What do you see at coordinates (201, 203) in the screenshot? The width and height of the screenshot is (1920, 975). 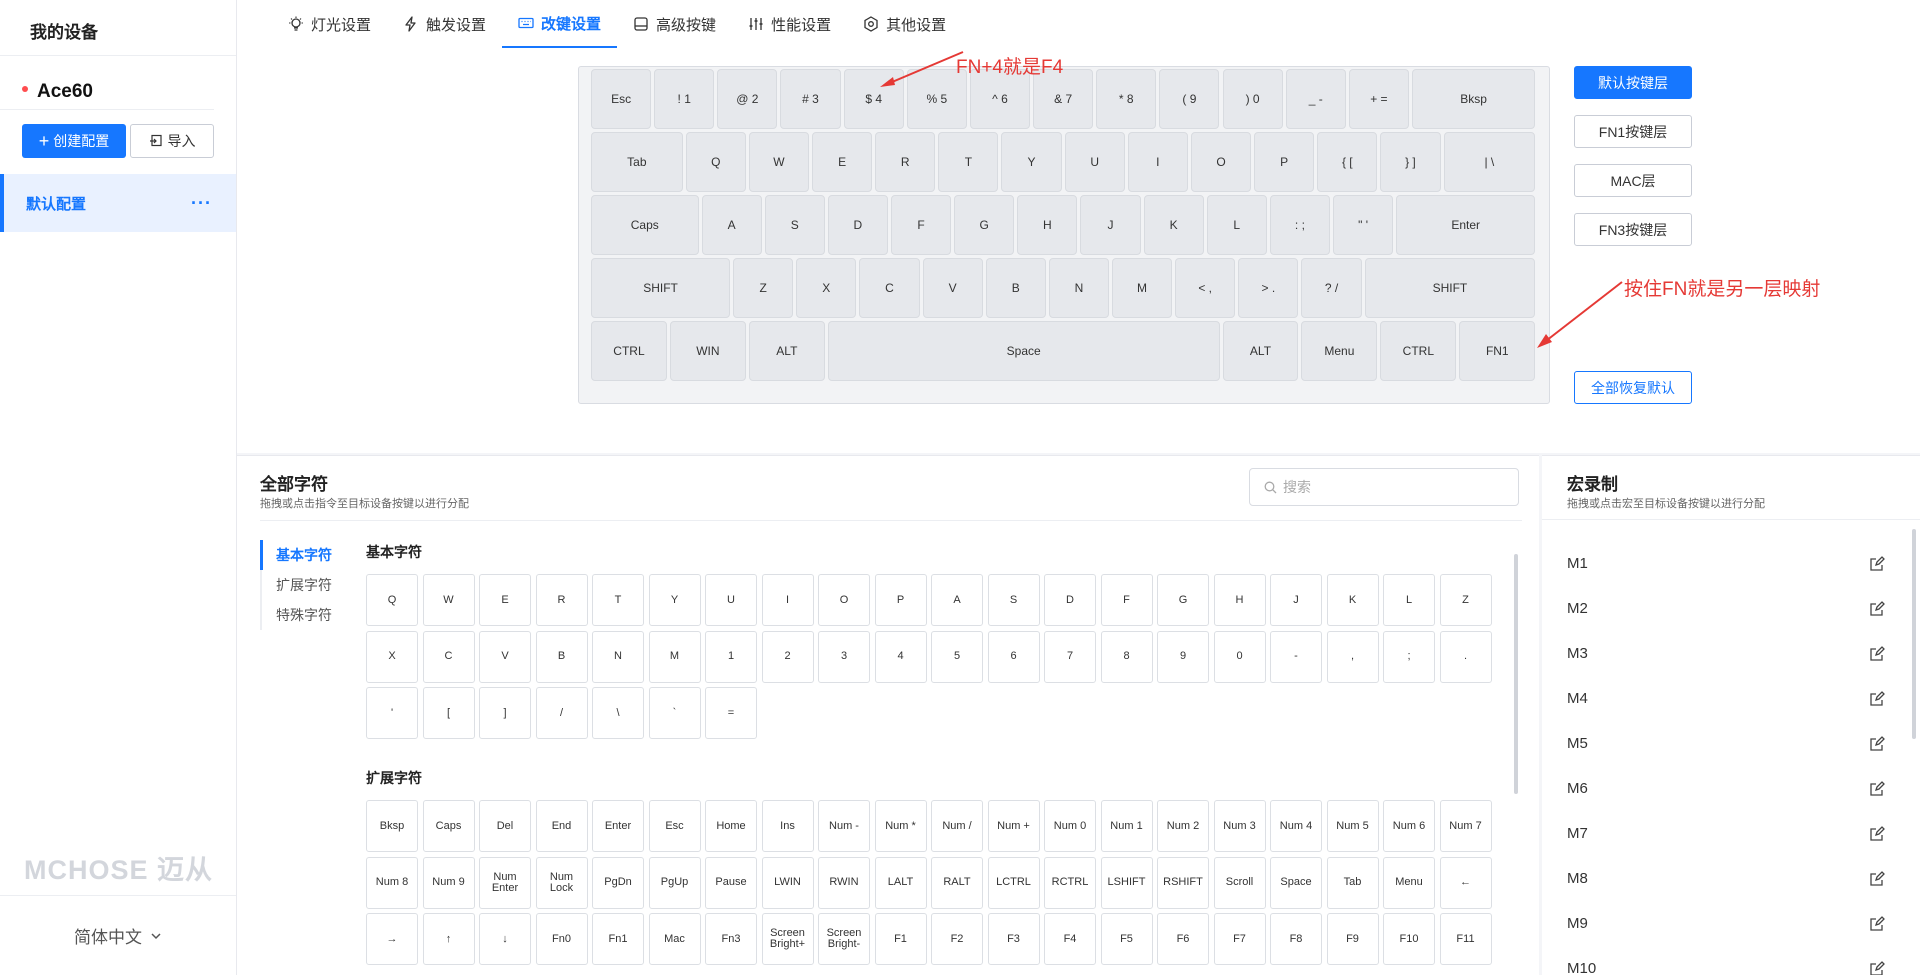 I see `more-icon: ···` at bounding box center [201, 203].